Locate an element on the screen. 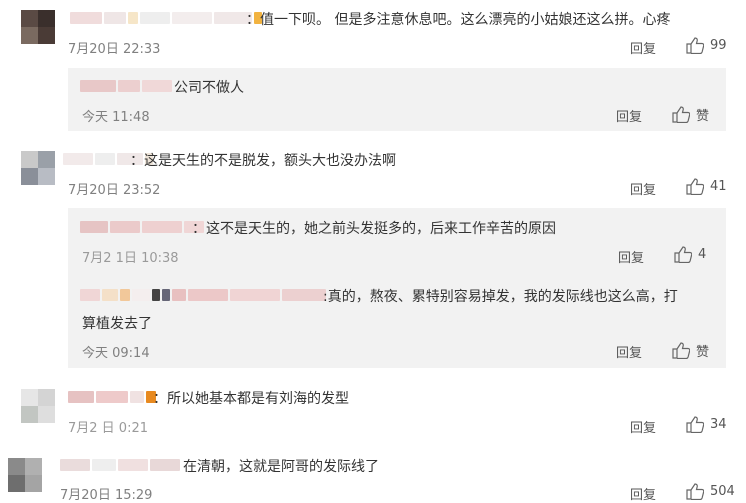 This screenshot has height=503, width=746. comment-time: 7月20日 22:33 is located at coordinates (114, 49).